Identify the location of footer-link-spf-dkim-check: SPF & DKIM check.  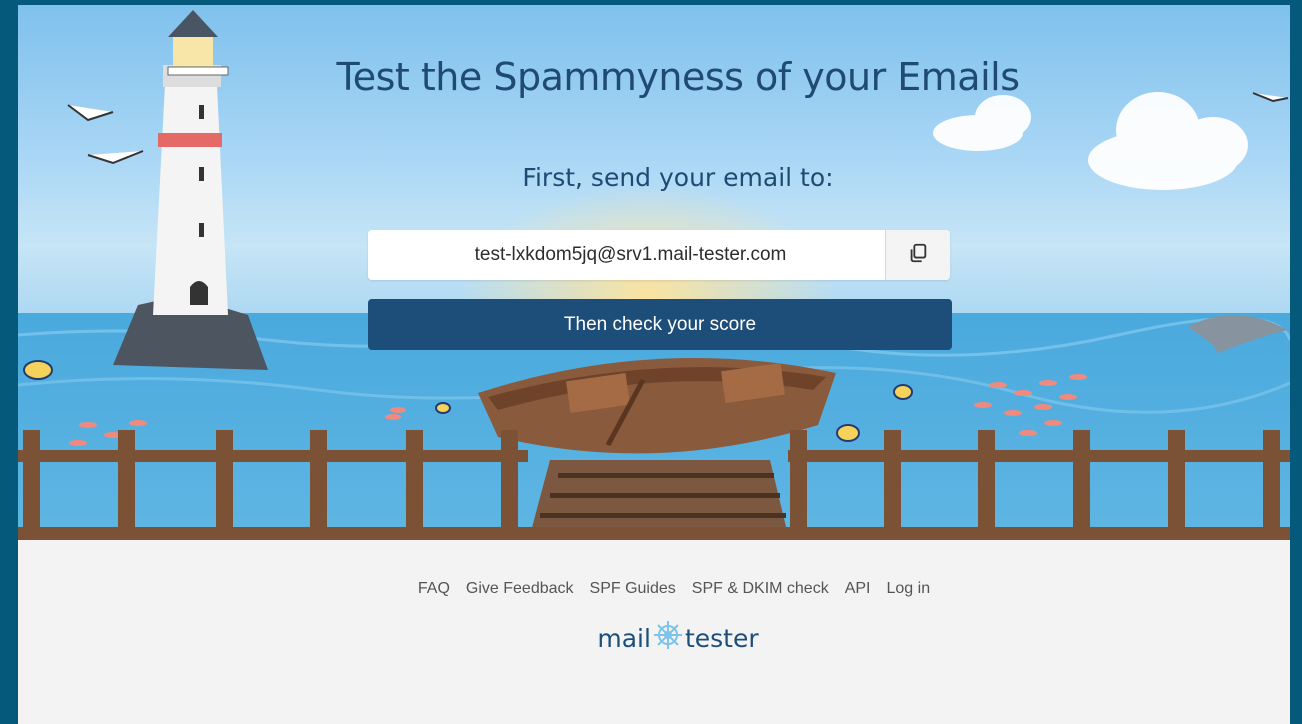
(760, 589).